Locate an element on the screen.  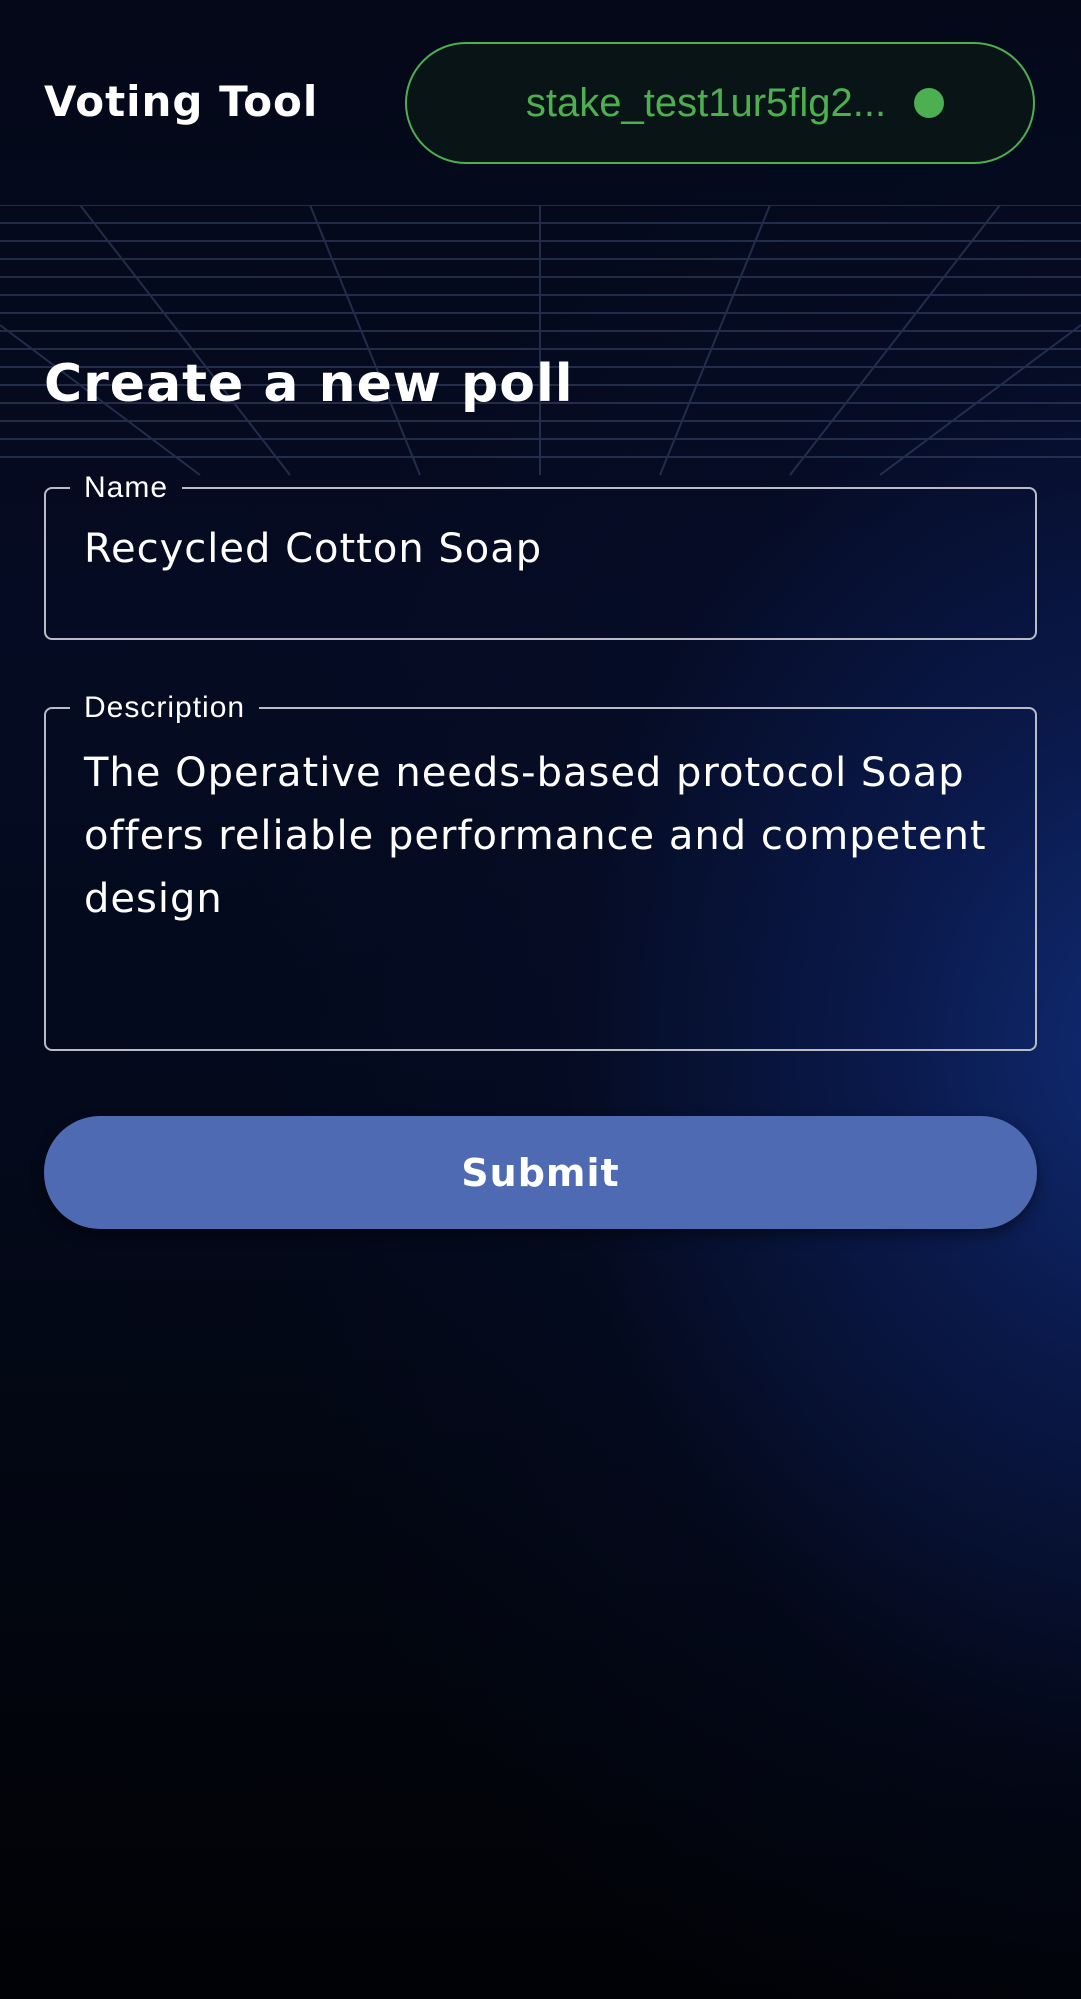
description-label: Description is located at coordinates (165, 707).